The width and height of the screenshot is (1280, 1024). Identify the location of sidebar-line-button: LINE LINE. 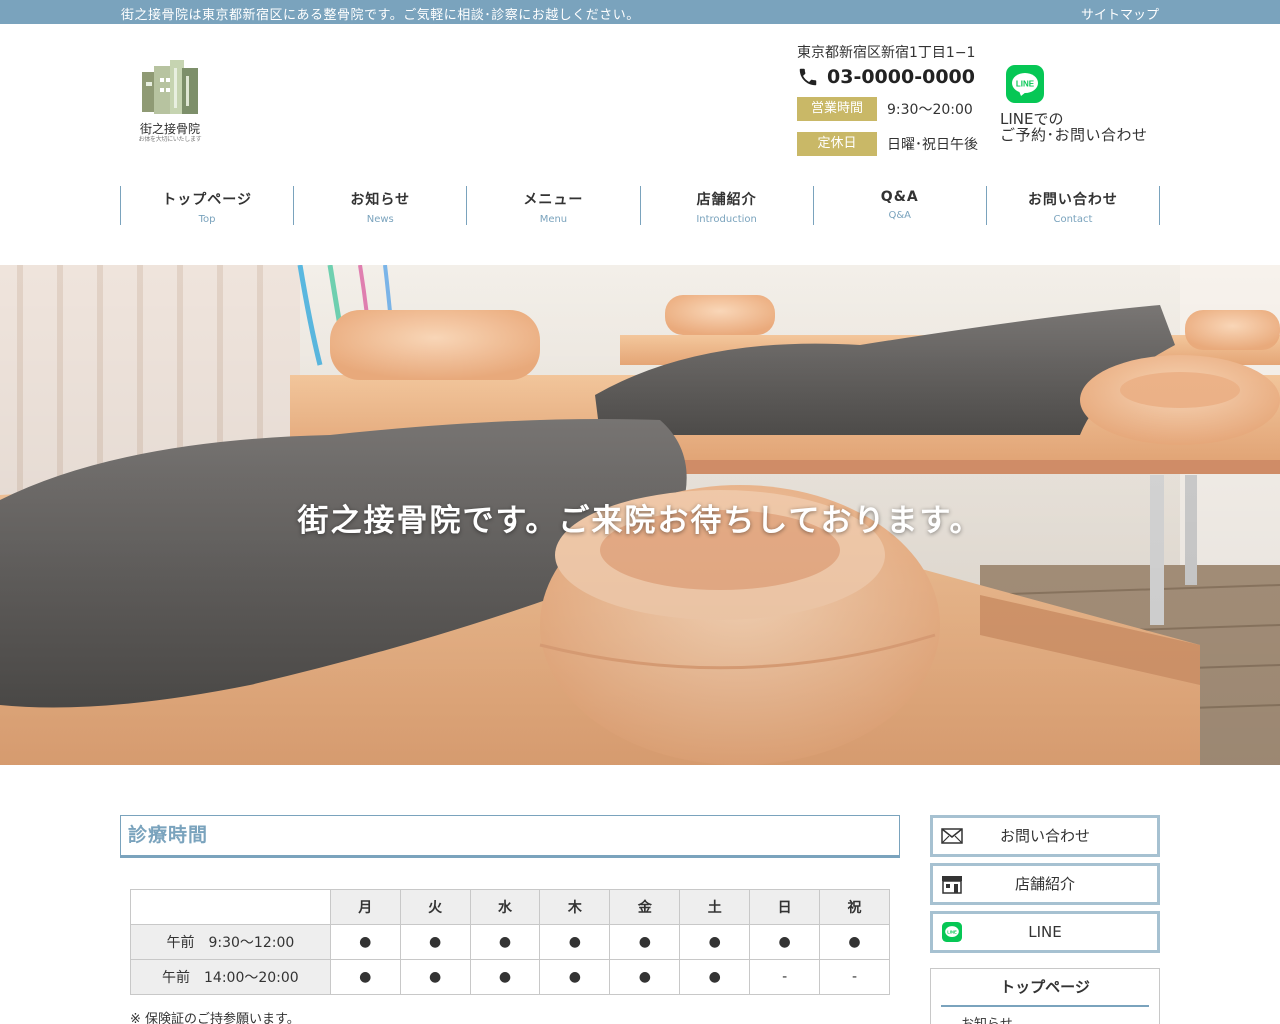
(1045, 932).